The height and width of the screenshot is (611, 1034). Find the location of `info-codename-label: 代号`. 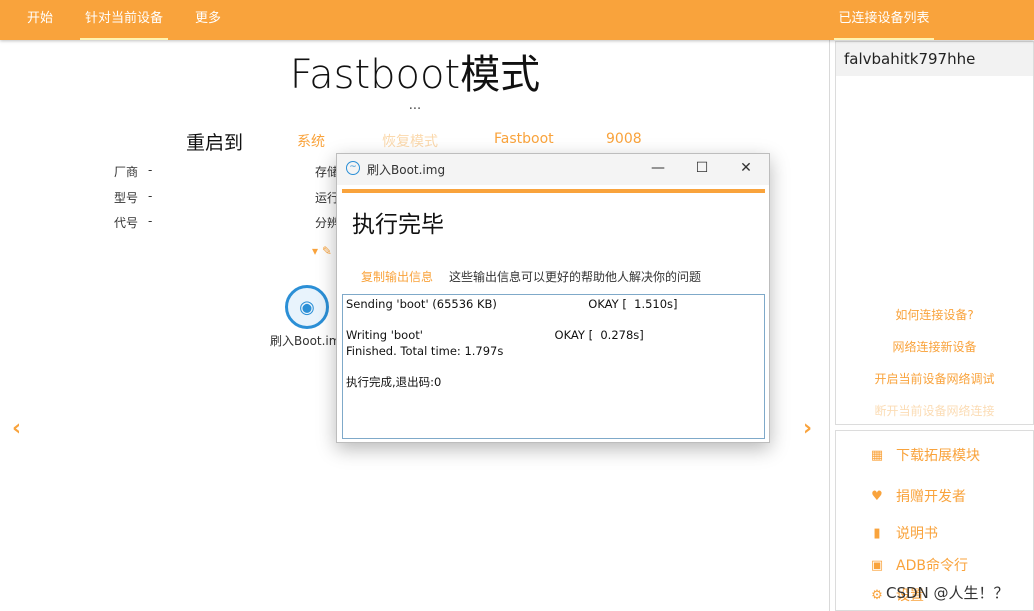

info-codename-label: 代号 is located at coordinates (126, 223).